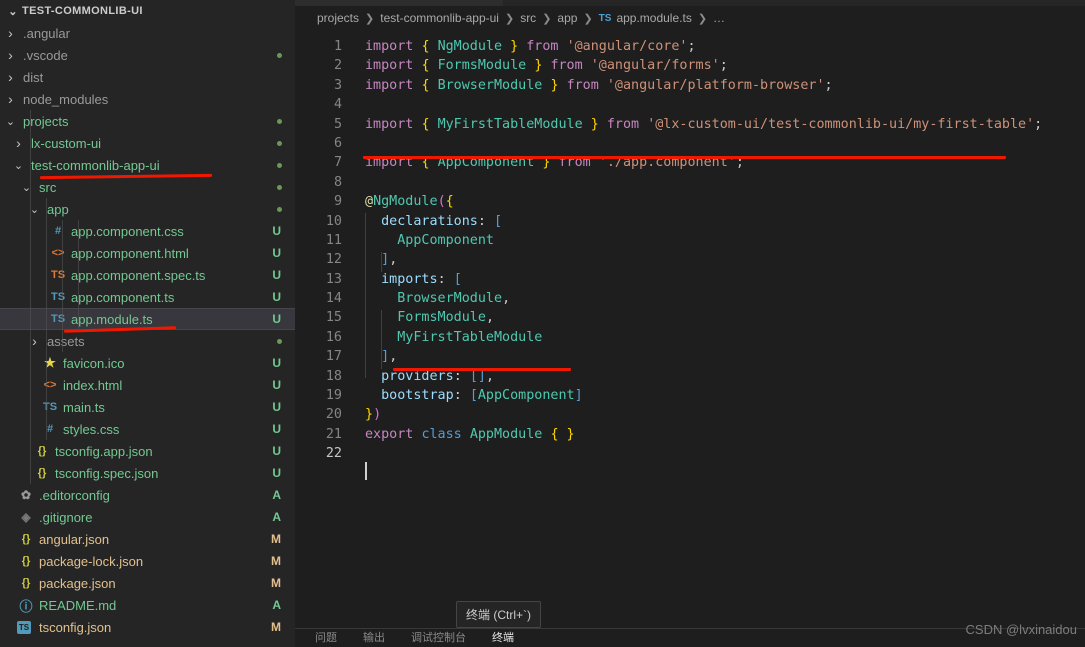 The height and width of the screenshot is (647, 1085). Describe the element at coordinates (470, 434) in the screenshot. I see `line-content: export class AppModule { }` at that location.